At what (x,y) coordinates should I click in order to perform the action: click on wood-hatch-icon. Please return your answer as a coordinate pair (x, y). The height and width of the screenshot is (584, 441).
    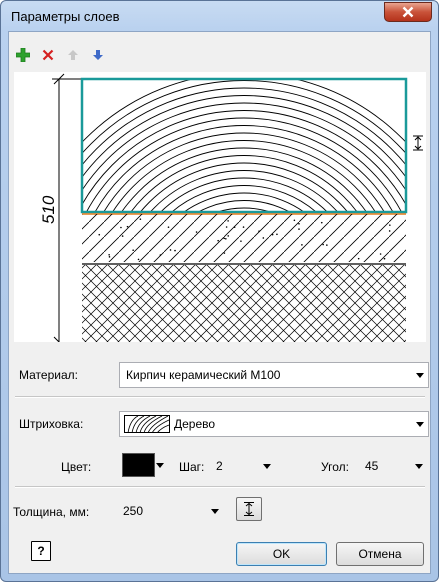
    Looking at the image, I should click on (147, 424).